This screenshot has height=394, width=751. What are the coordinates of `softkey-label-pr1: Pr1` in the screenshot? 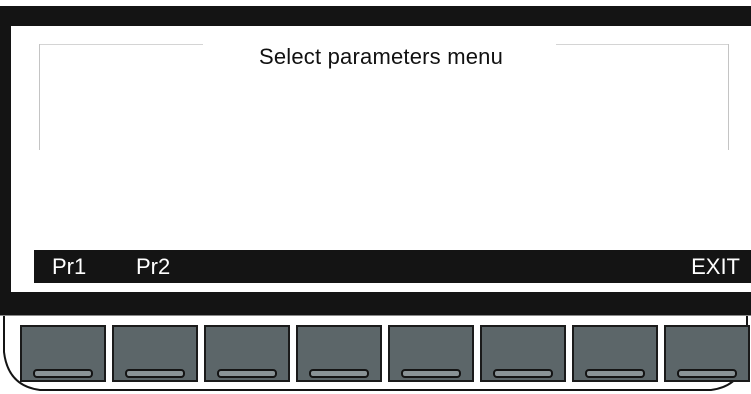 It's located at (69, 266).